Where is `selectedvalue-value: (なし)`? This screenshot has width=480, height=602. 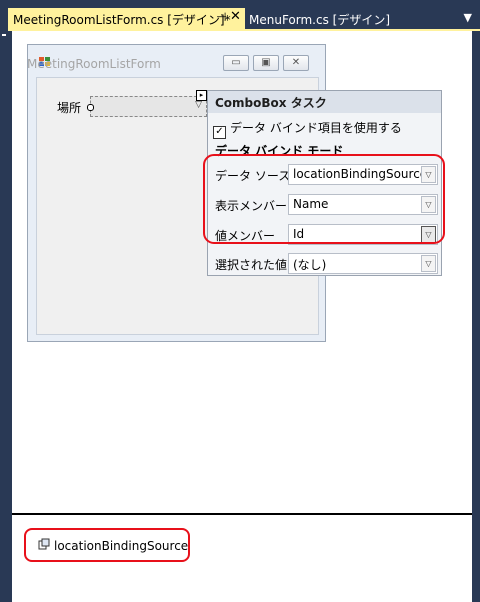
selectedvalue-value: (なし) is located at coordinates (310, 265).